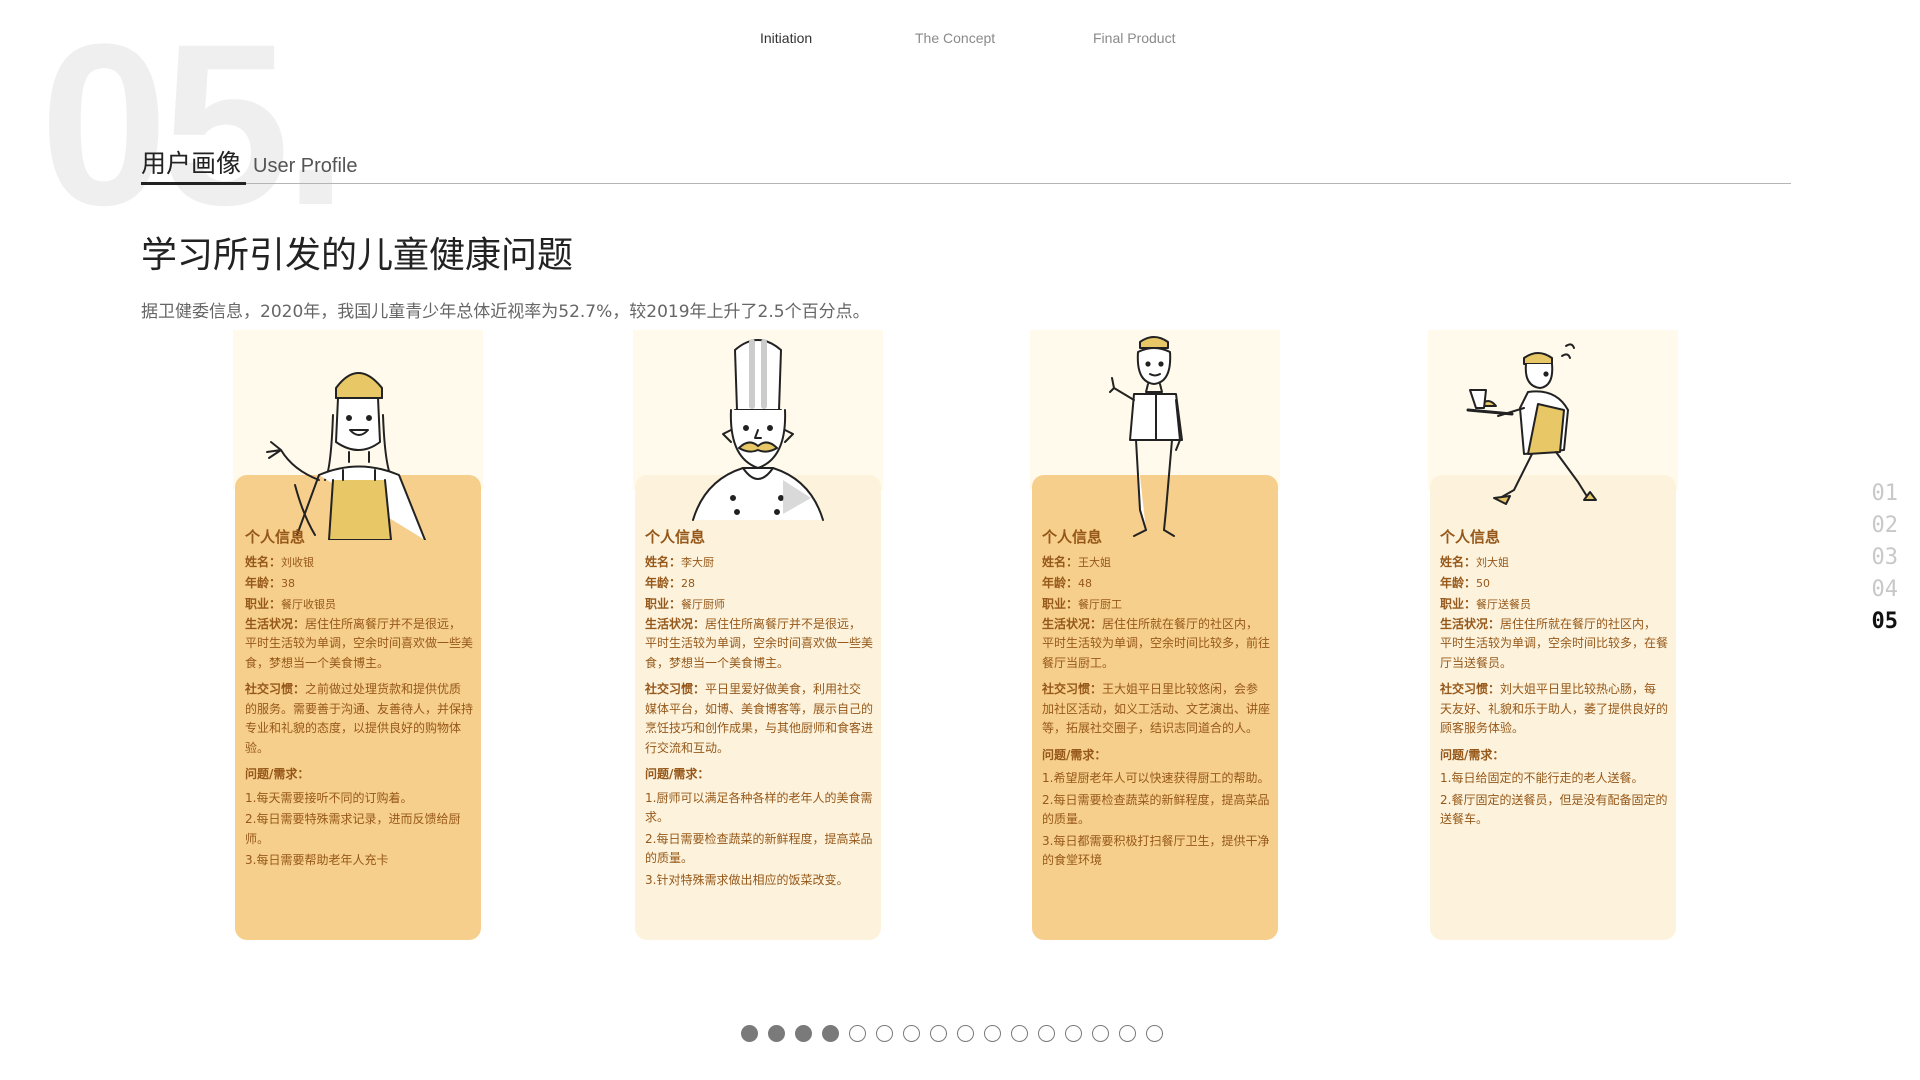 The width and height of the screenshot is (1920, 1080). What do you see at coordinates (1483, 583) in the screenshot?
I see `age-value: 50` at bounding box center [1483, 583].